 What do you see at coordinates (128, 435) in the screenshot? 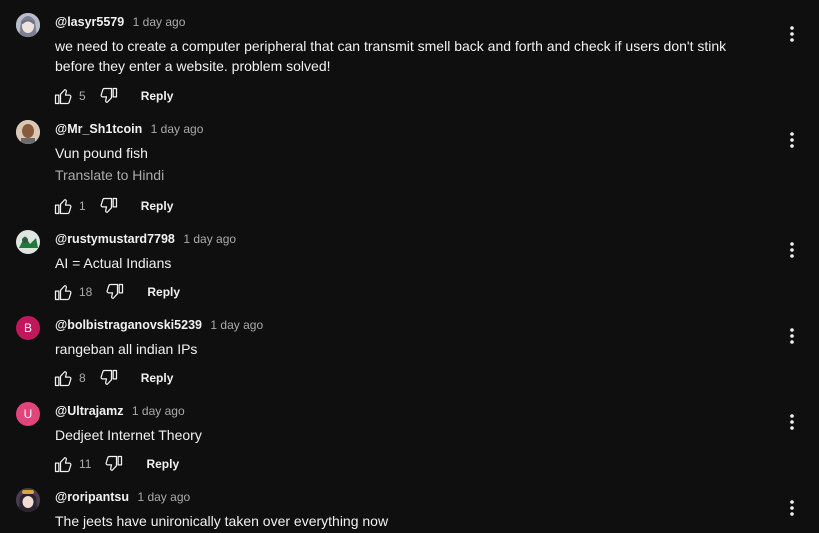
I see `comment-text: Dedjeet Internet Theory` at bounding box center [128, 435].